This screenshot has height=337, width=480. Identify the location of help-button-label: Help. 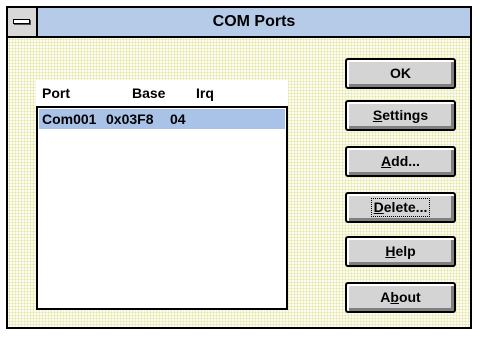
(400, 251).